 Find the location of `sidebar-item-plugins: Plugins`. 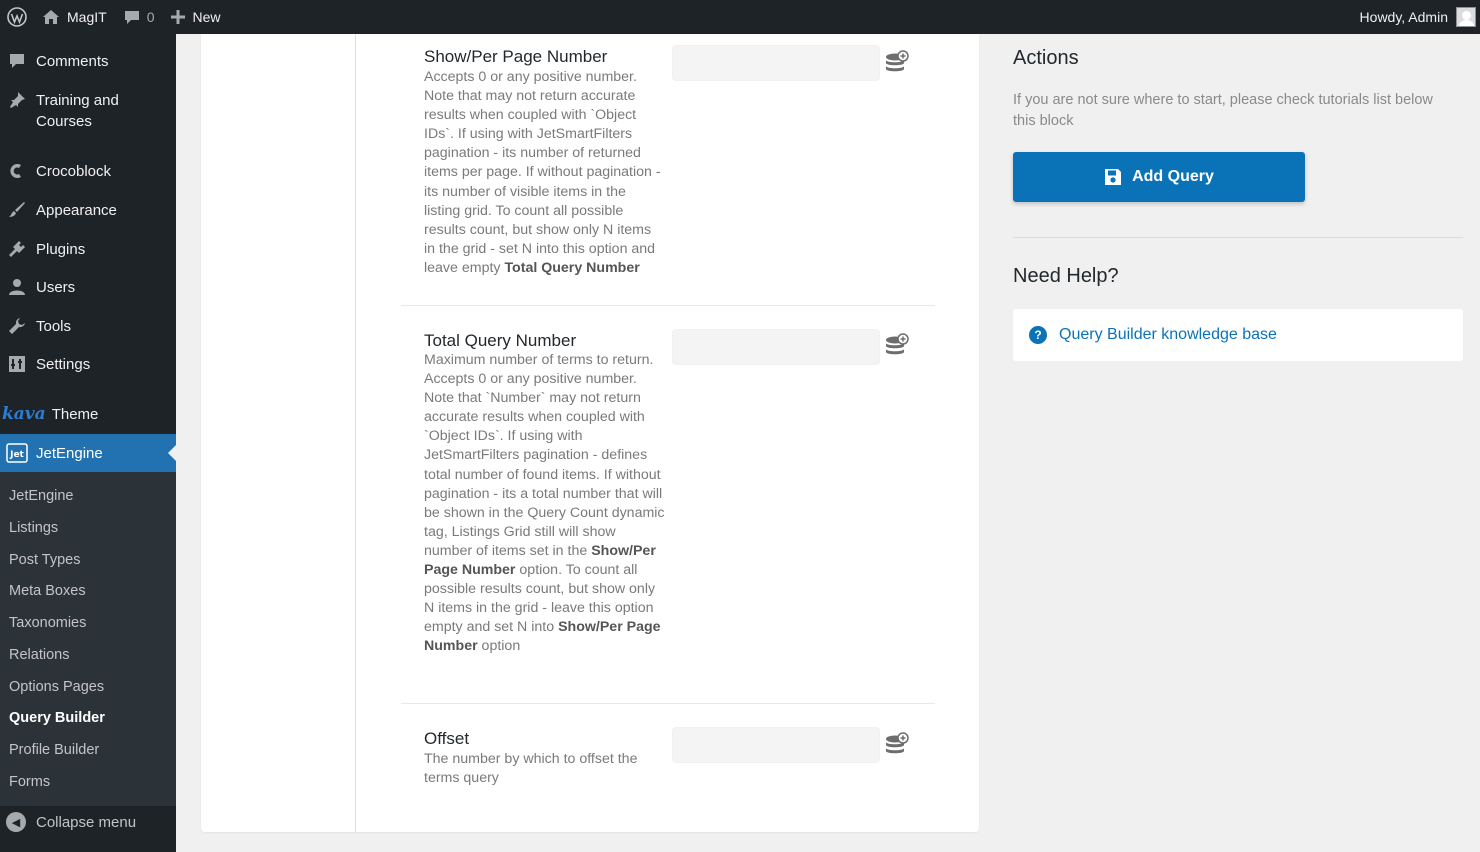

sidebar-item-plugins: Plugins is located at coordinates (88, 249).